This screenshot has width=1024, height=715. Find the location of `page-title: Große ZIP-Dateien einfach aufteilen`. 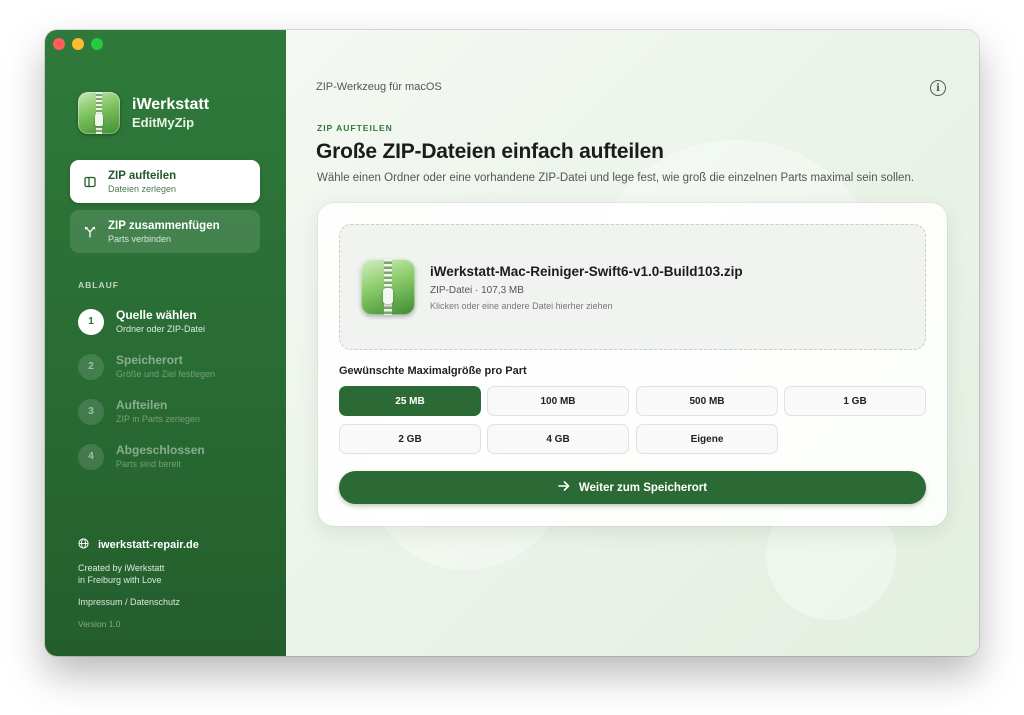

page-title: Große ZIP-Dateien einfach aufteilen is located at coordinates (490, 151).